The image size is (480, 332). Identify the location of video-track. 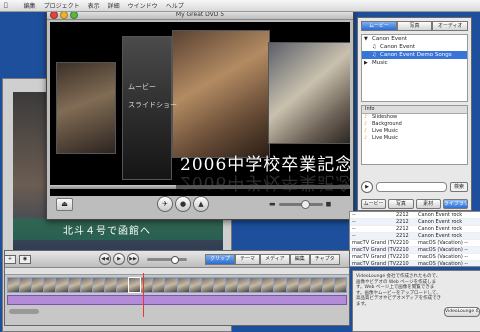
(177, 285).